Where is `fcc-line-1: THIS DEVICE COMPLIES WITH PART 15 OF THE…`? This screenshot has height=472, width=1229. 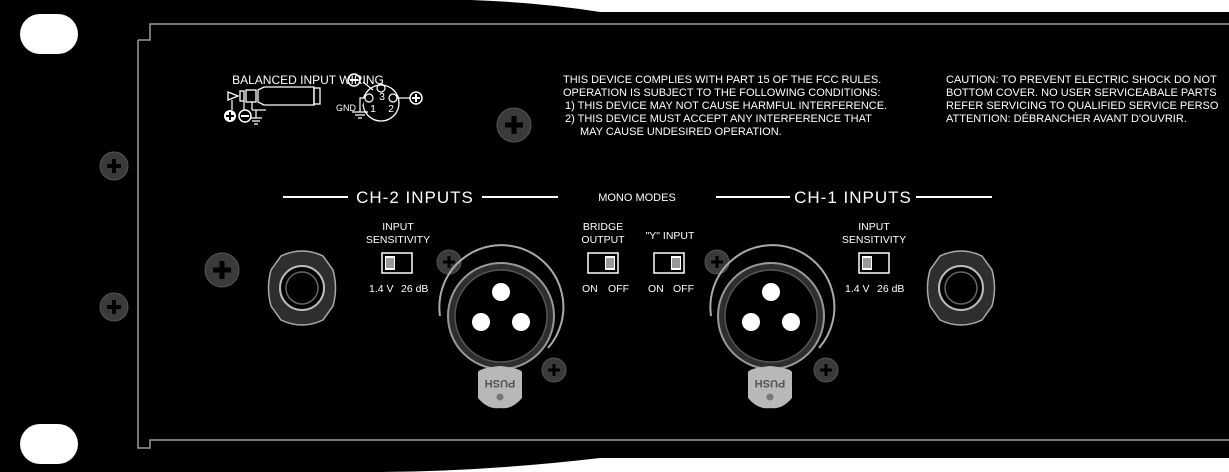 fcc-line-1: THIS DEVICE COMPLIES WITH PART 15 OF THE… is located at coordinates (722, 80).